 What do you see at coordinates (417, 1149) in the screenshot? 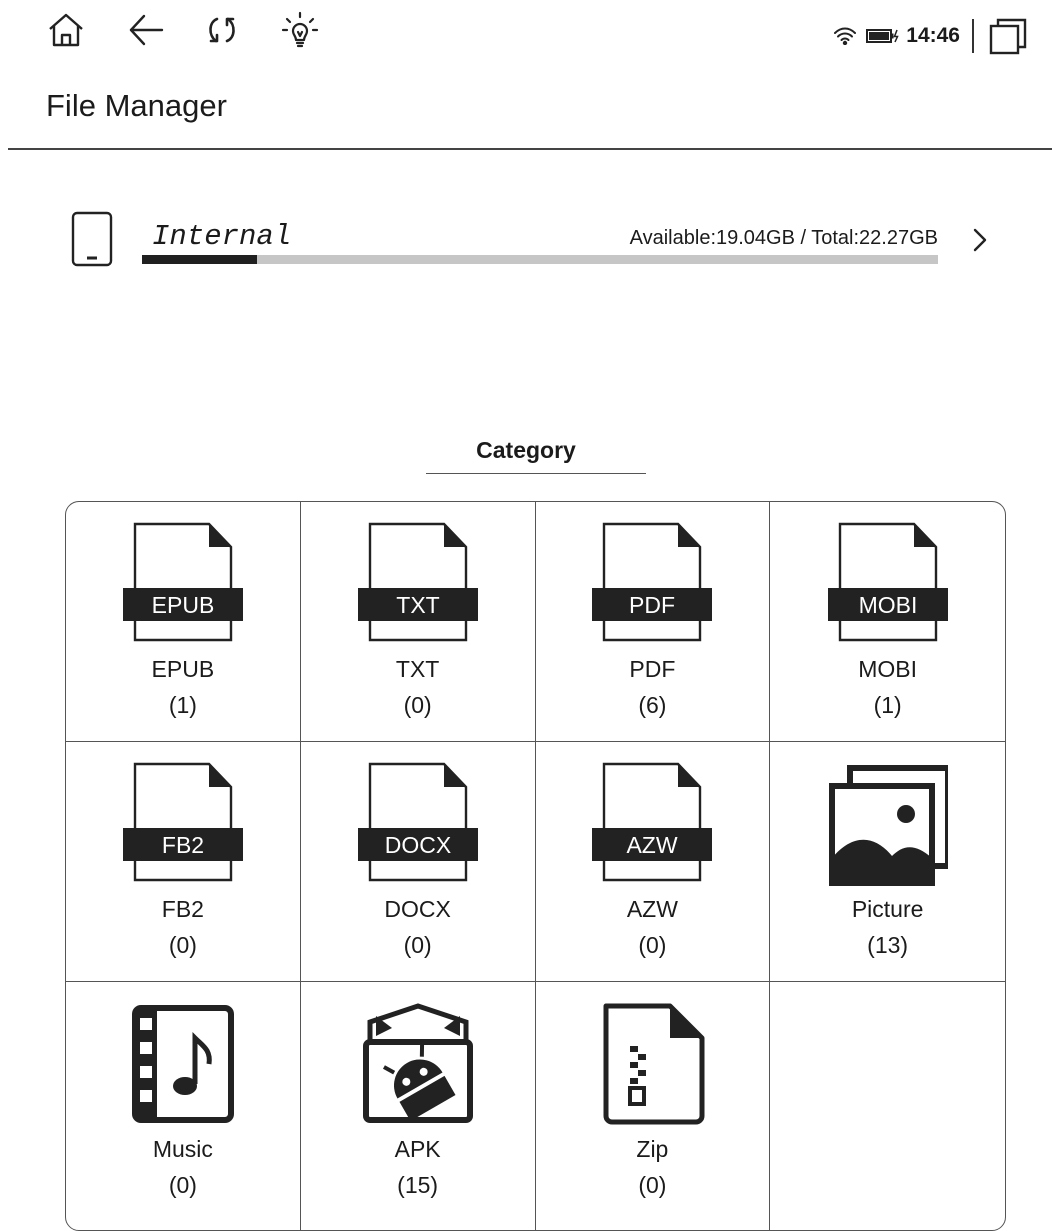
I see `category-label: APK` at bounding box center [417, 1149].